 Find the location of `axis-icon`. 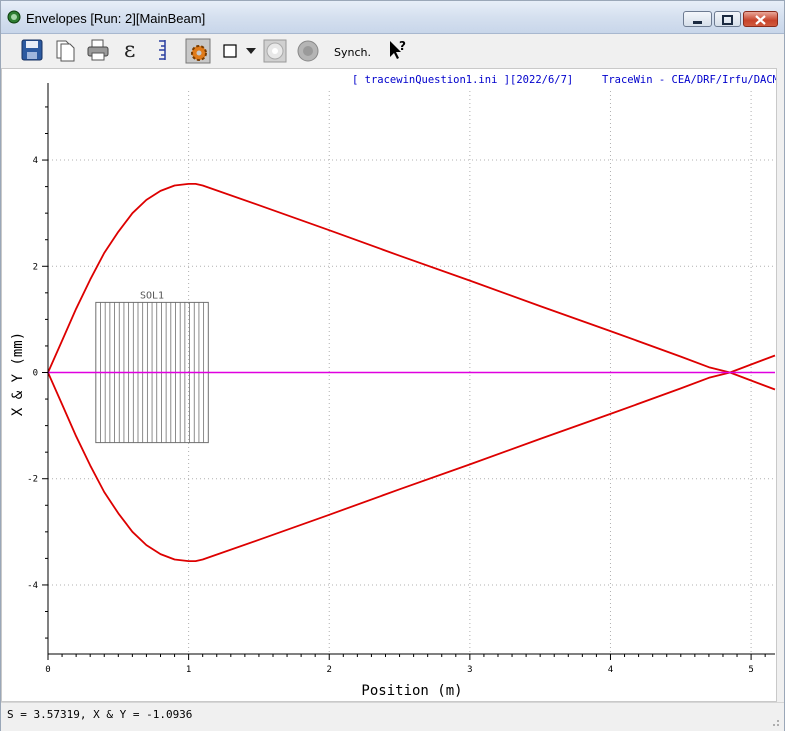

axis-icon is located at coordinates (162, 50).